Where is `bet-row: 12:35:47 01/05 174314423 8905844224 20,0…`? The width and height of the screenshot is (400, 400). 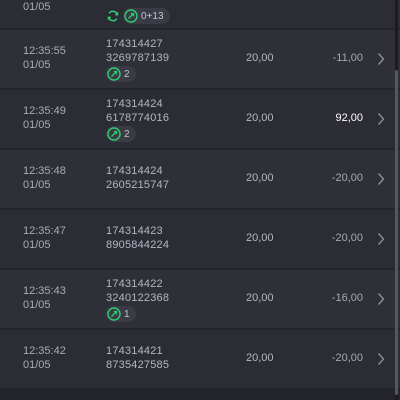 bet-row: 12:35:47 01/05 174314423 8905844224 20,0… is located at coordinates (200, 239).